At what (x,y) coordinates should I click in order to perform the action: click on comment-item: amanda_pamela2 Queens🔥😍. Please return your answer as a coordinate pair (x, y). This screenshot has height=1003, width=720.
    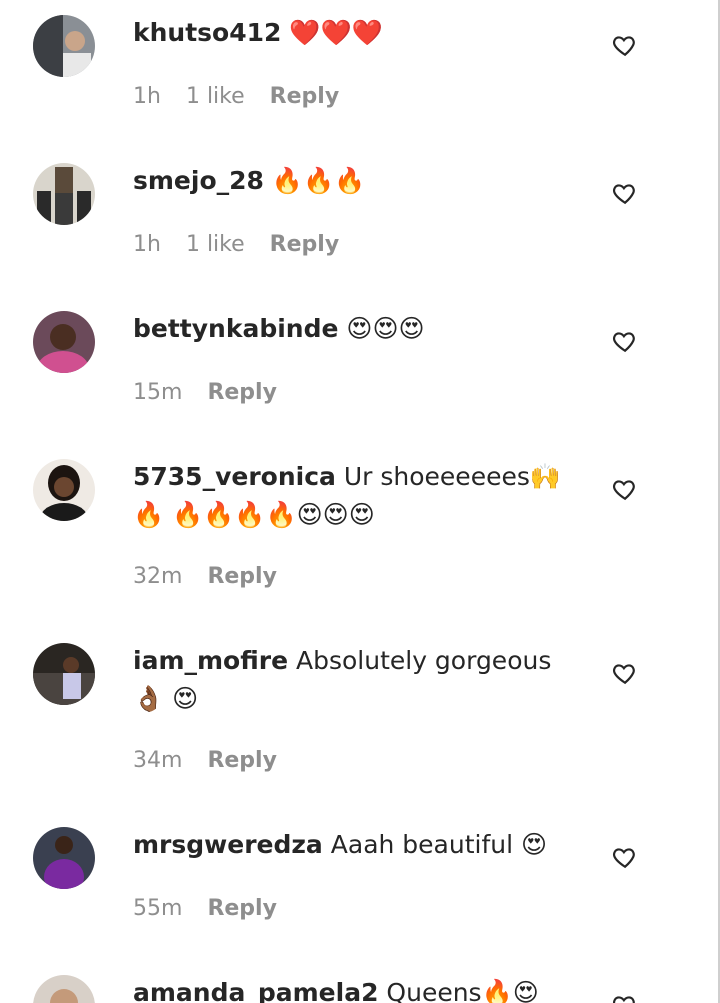
    Looking at the image, I should click on (358, 981).